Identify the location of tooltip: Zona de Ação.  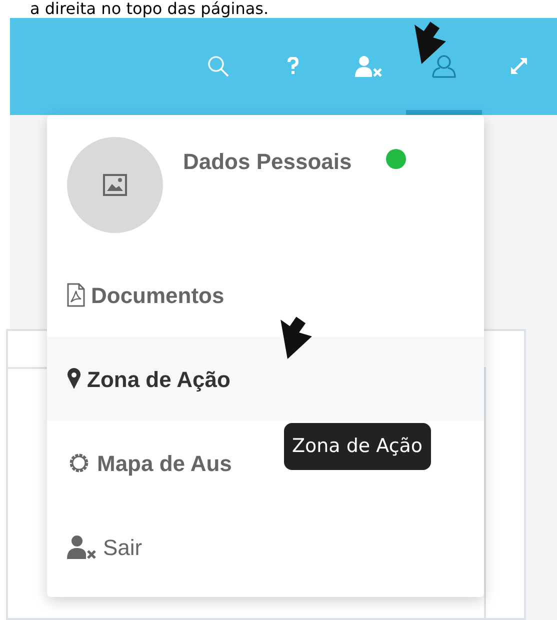
(357, 446).